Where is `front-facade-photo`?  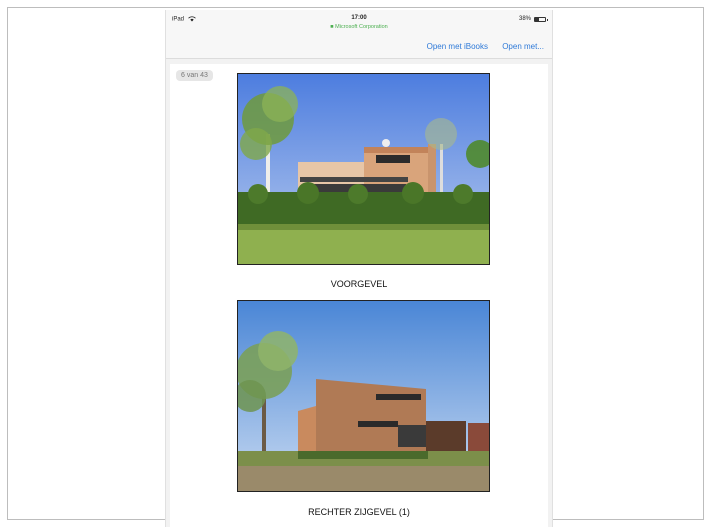 front-facade-photo is located at coordinates (363, 169).